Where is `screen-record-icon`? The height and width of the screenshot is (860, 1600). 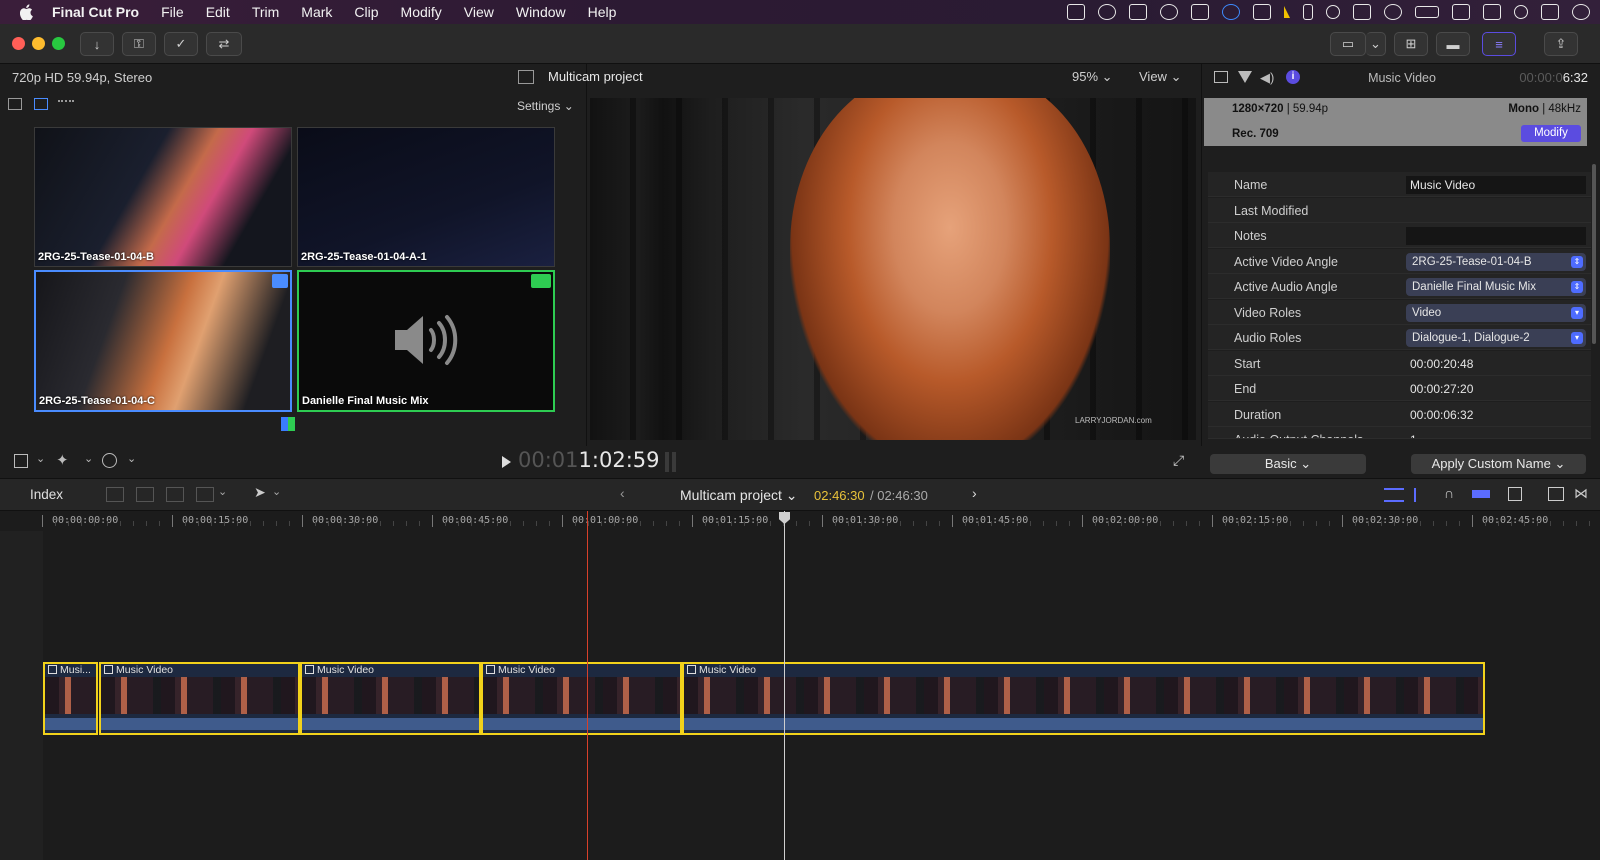 screen-record-icon is located at coordinates (1076, 12).